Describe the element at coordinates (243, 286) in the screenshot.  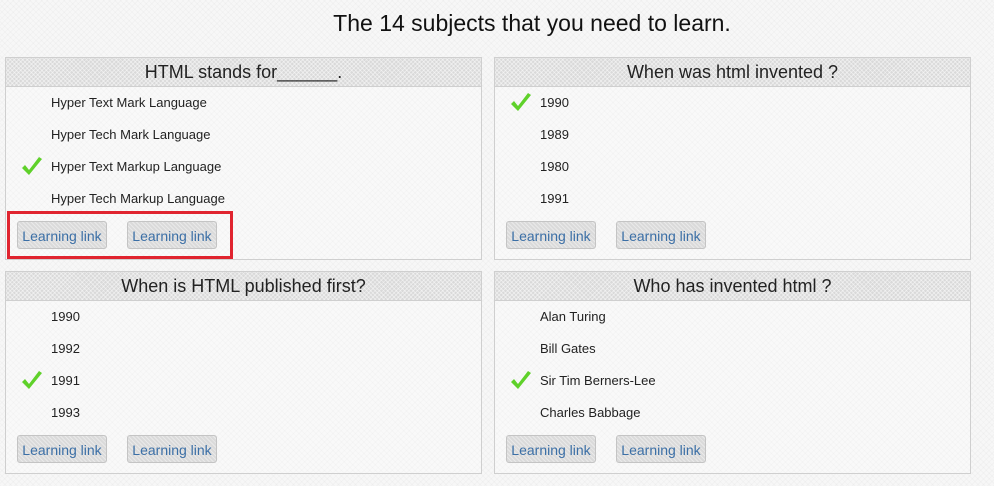
I see `question-title: When is HTML published first?` at that location.